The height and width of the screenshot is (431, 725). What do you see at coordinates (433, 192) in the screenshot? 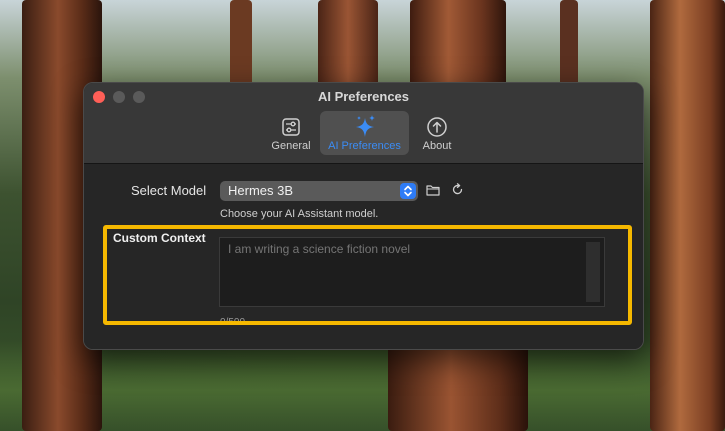
I see `folder-icon` at bounding box center [433, 192].